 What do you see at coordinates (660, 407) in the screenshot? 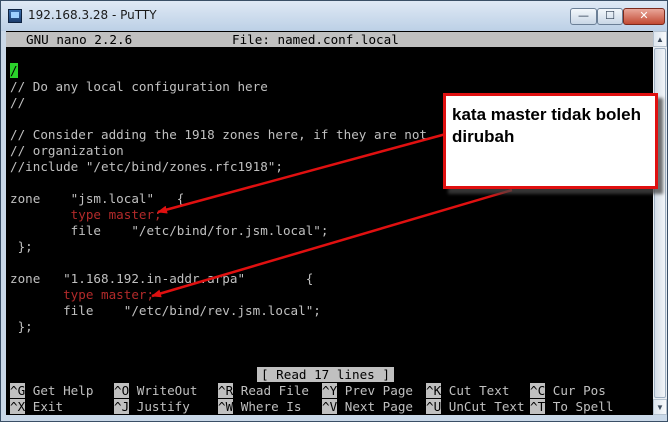
I see `scroll-down-arrow-icon: ▼` at bounding box center [660, 407].